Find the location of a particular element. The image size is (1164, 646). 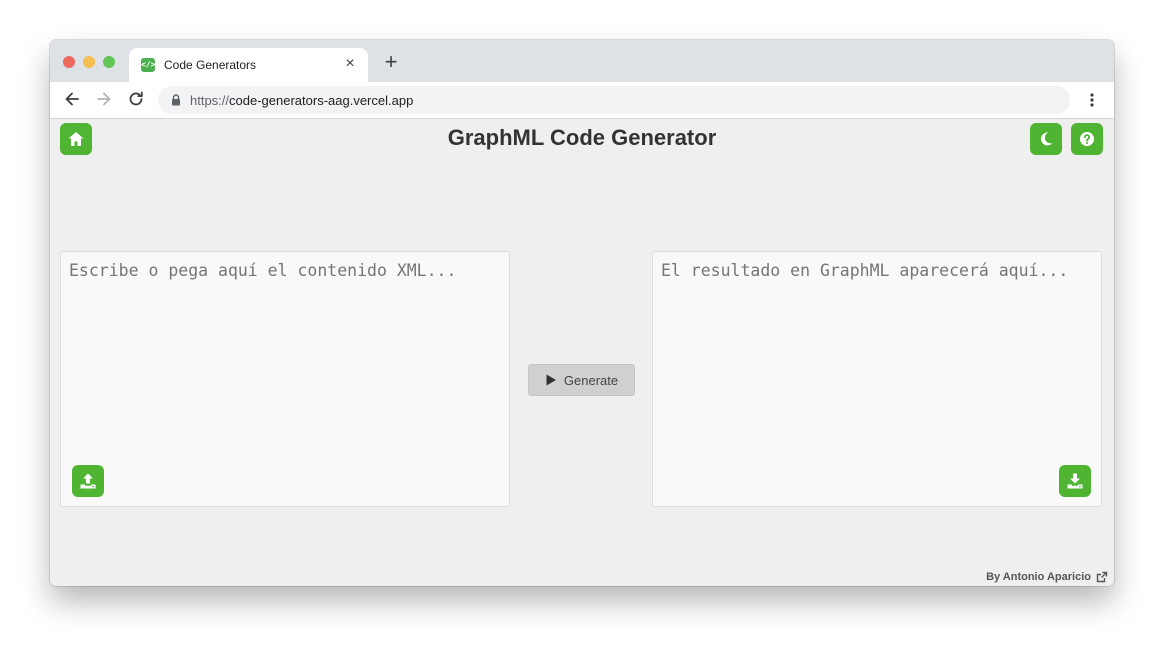

author-credit: By Antonio Aparicio is located at coordinates (1038, 577).